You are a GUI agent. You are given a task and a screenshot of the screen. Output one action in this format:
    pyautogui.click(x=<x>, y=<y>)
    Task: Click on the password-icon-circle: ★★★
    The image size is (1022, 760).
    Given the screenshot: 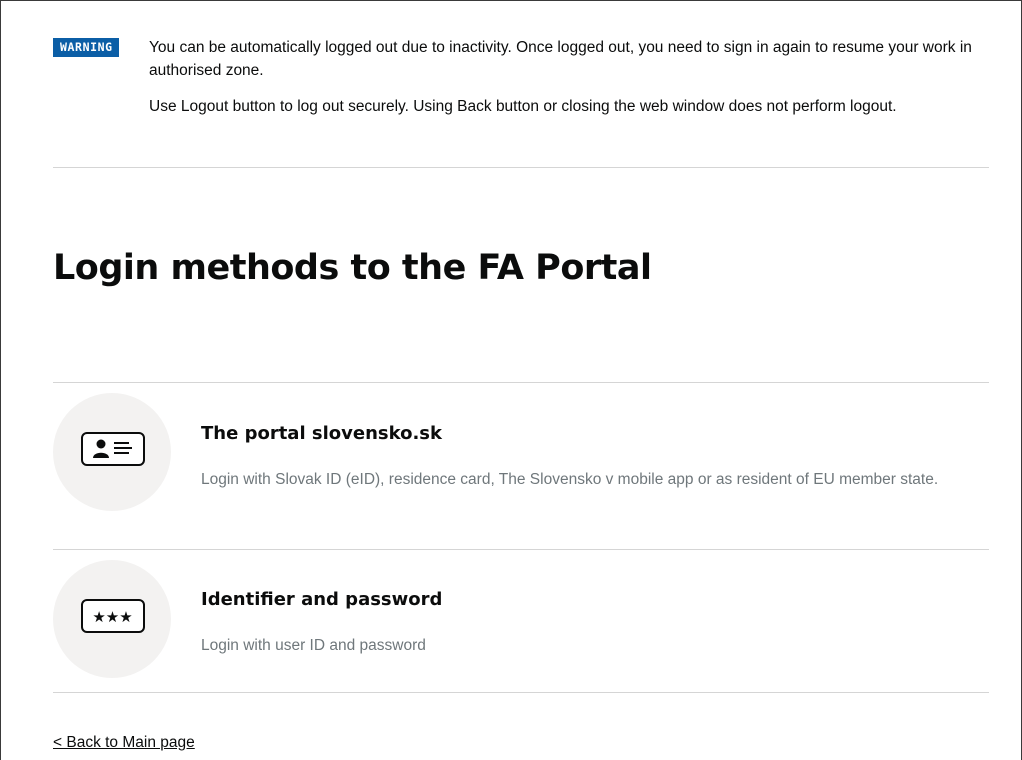 What is the action you would take?
    pyautogui.click(x=112, y=619)
    